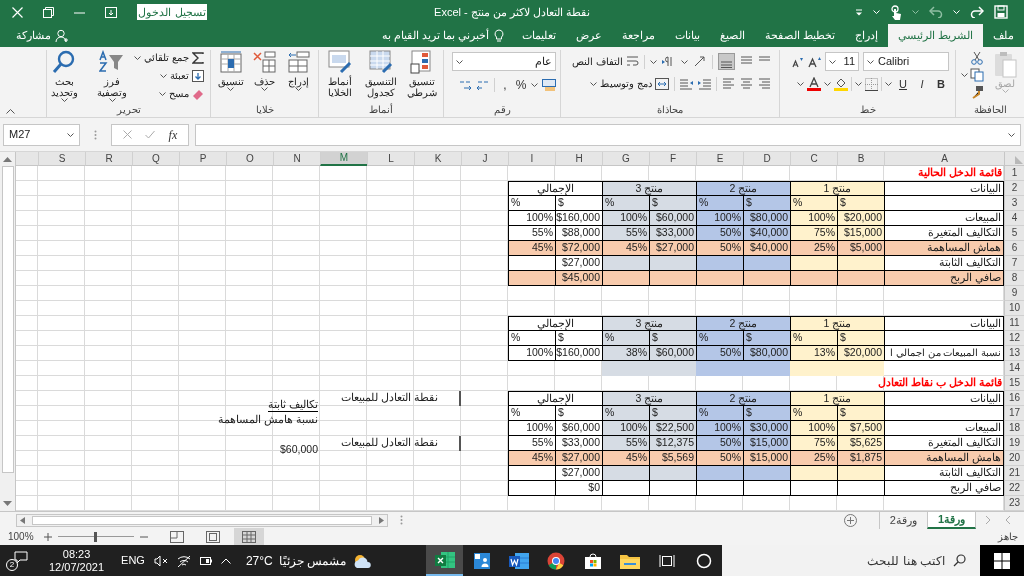 The image size is (1024, 576). I want to click on fill-button: تعبئة, so click(171, 76).